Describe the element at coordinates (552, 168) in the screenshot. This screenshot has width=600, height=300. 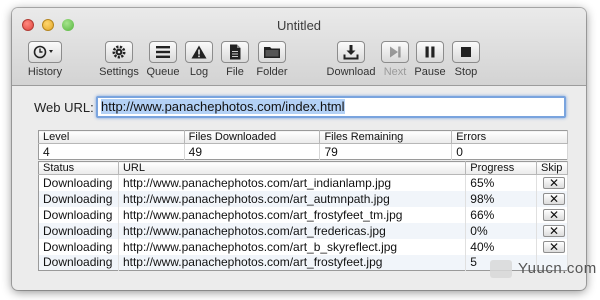
I see `column-header-skip: Skip` at that location.